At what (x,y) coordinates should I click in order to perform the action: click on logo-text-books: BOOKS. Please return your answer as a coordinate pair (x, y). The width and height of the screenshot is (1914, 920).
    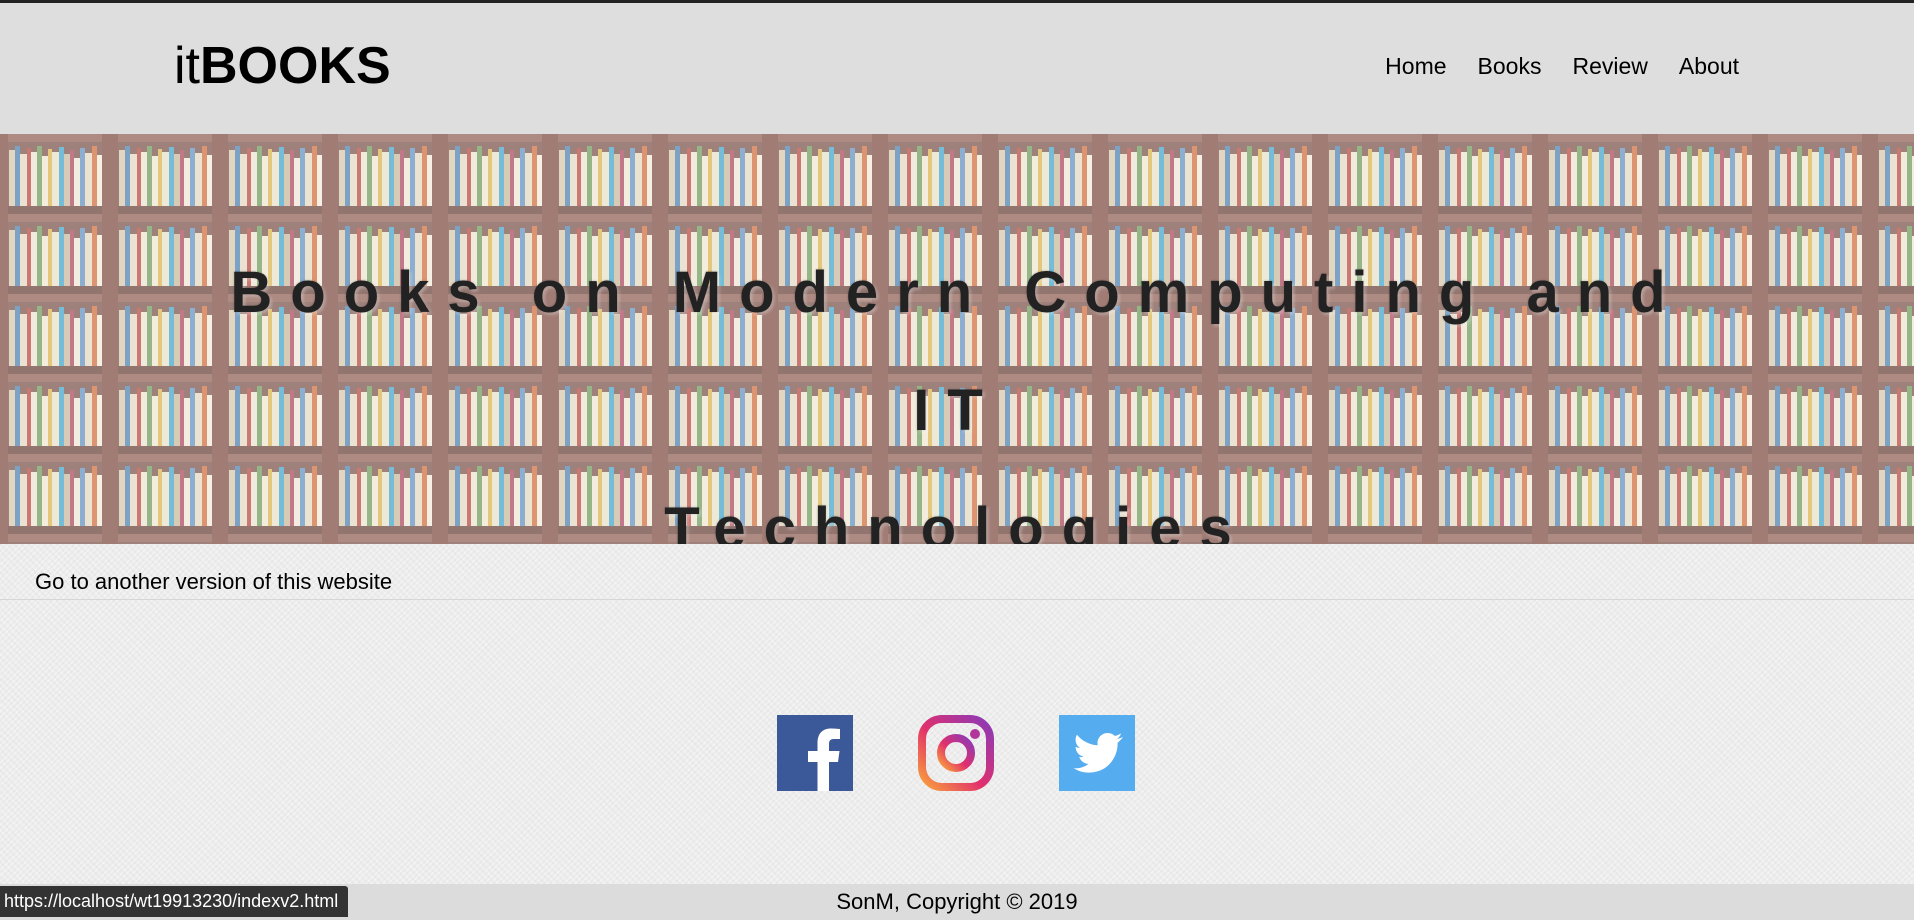
    Looking at the image, I should click on (295, 66).